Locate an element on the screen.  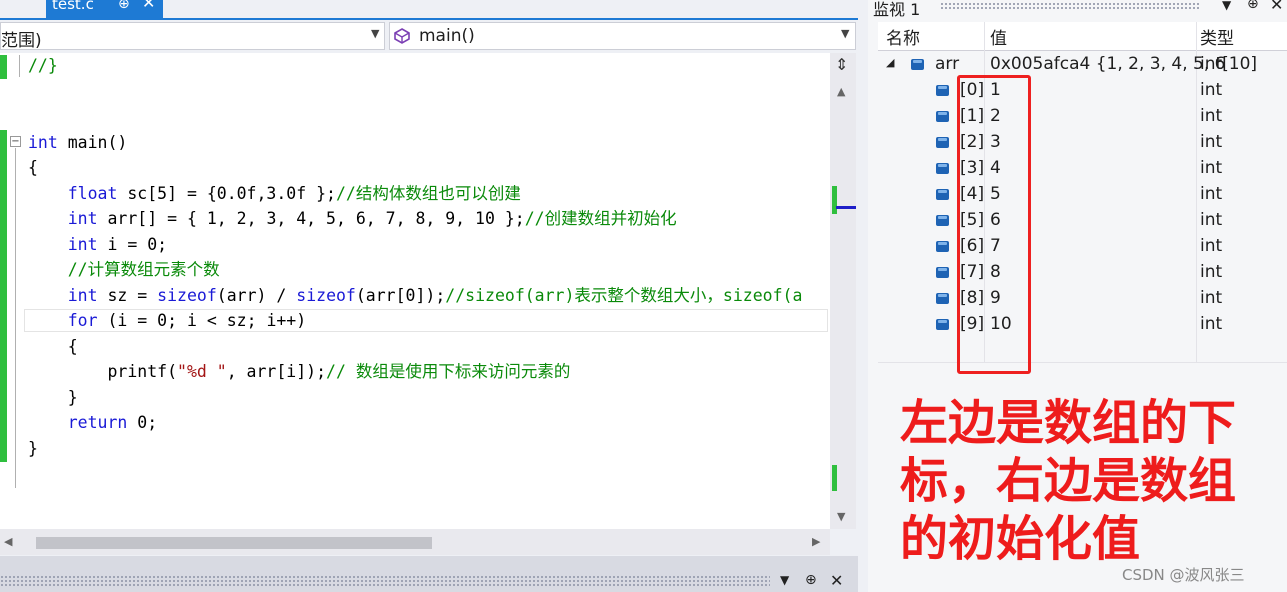
code-line: return 0; is located at coordinates (92, 422).